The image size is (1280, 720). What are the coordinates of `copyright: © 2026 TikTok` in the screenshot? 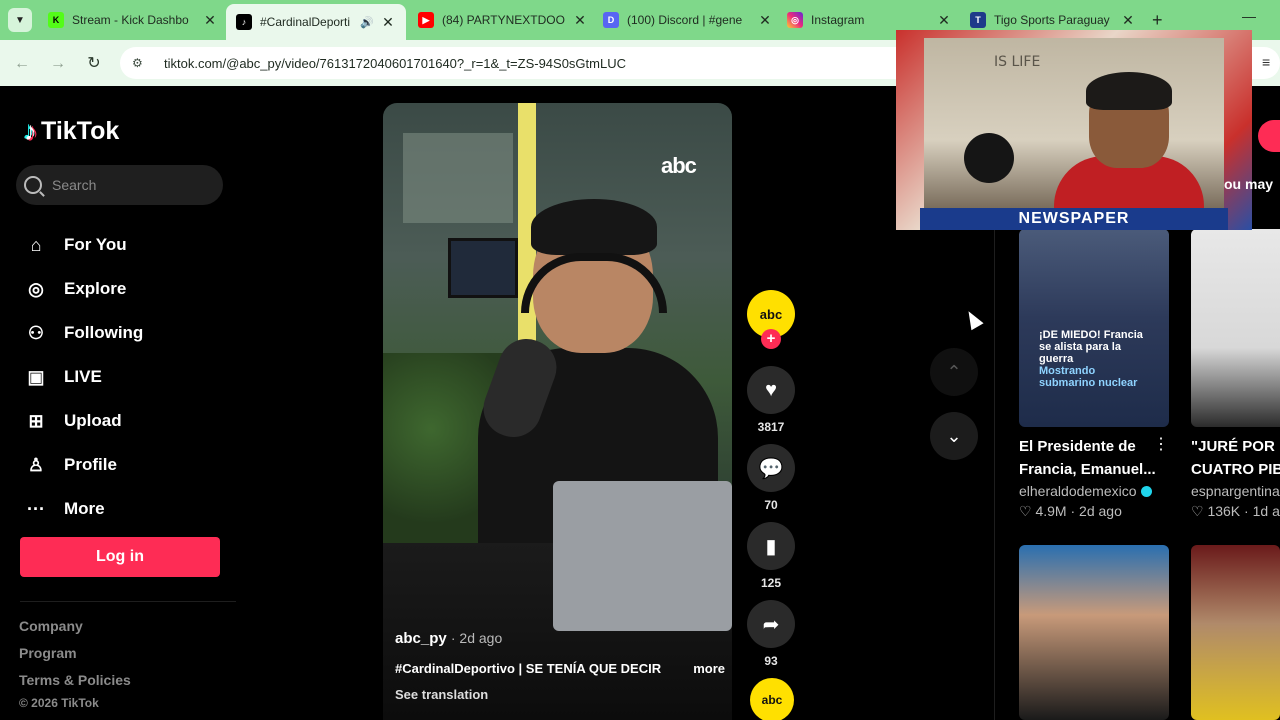 It's located at (59, 703).